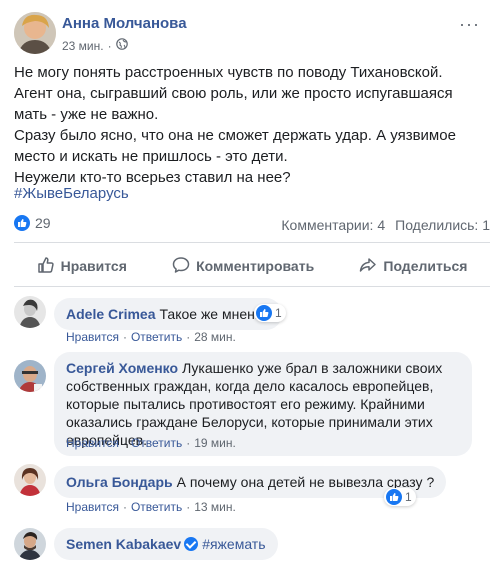 The width and height of the screenshot is (495, 568). I want to click on comment-meta: Нравится · Ответить · 13 мин., so click(151, 507).